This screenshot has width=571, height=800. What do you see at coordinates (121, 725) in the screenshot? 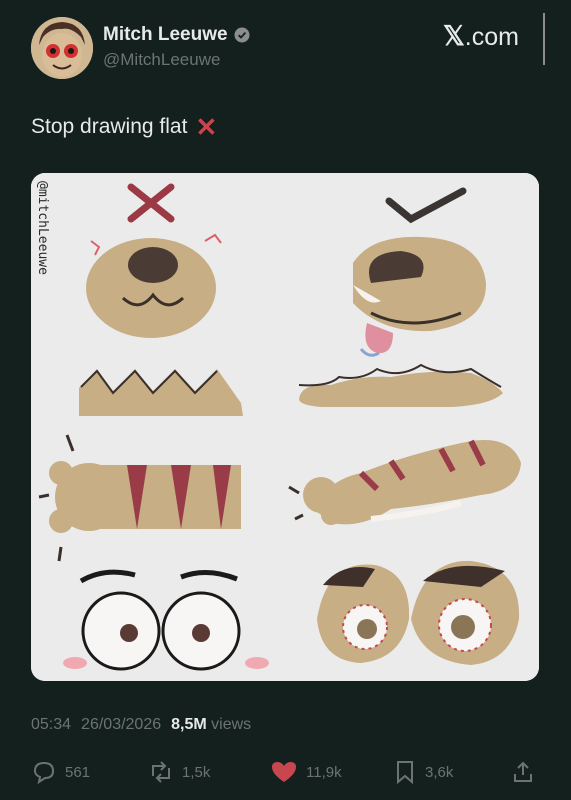
I see `tweet-date: 26/03/2026` at bounding box center [121, 725].